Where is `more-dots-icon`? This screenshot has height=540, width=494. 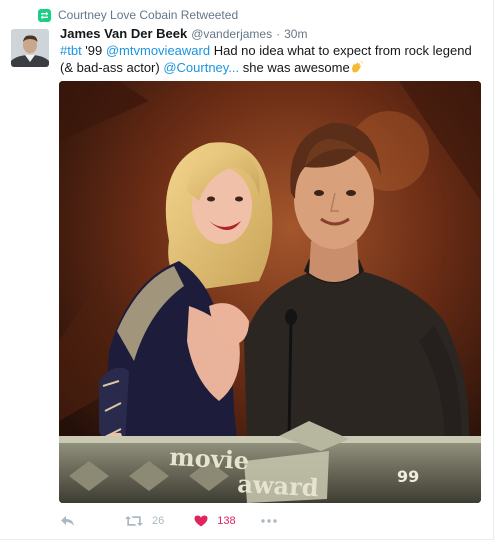 more-dots-icon is located at coordinates (268, 521).